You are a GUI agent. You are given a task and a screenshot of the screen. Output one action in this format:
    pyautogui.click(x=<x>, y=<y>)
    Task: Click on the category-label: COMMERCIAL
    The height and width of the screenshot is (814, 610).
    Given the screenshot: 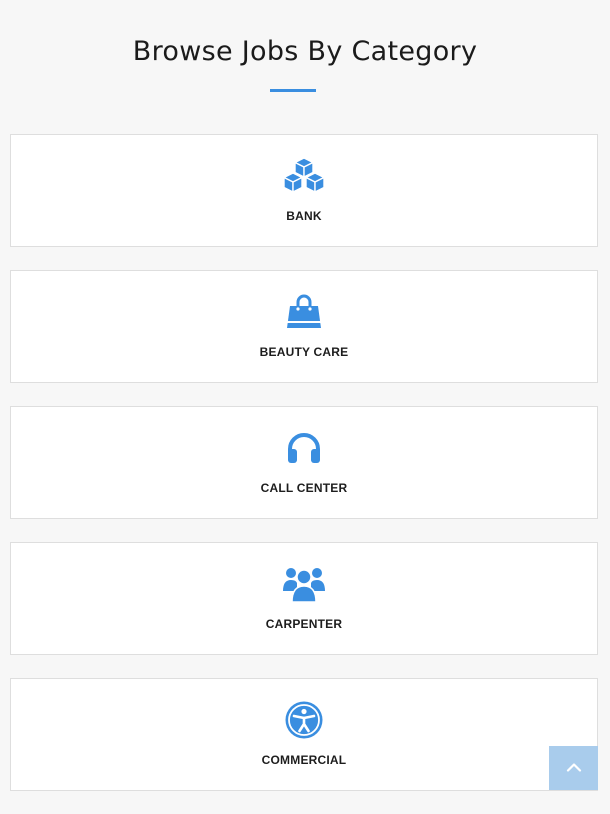 What is the action you would take?
    pyautogui.click(x=304, y=760)
    